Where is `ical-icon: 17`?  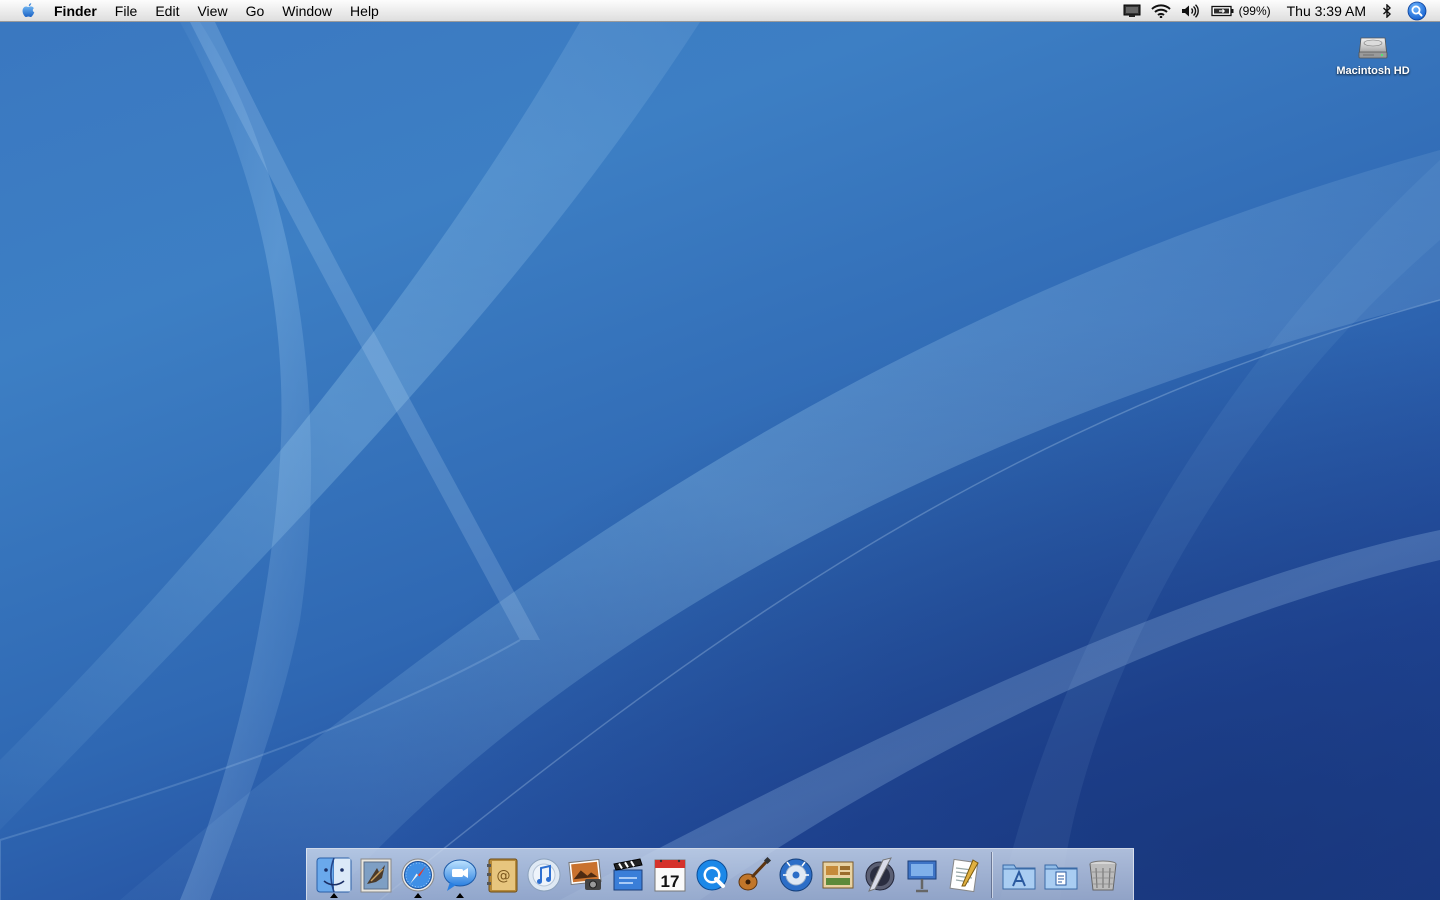
ical-icon: 17 is located at coordinates (670, 875).